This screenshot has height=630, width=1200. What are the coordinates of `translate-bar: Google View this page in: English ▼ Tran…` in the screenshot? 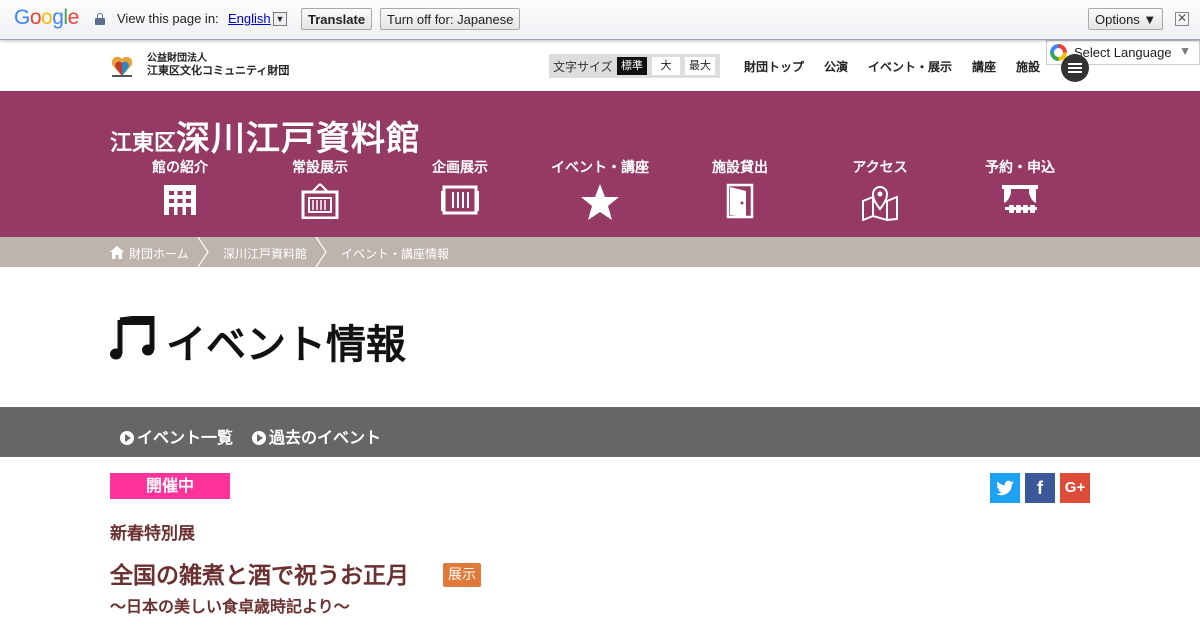 It's located at (600, 20).